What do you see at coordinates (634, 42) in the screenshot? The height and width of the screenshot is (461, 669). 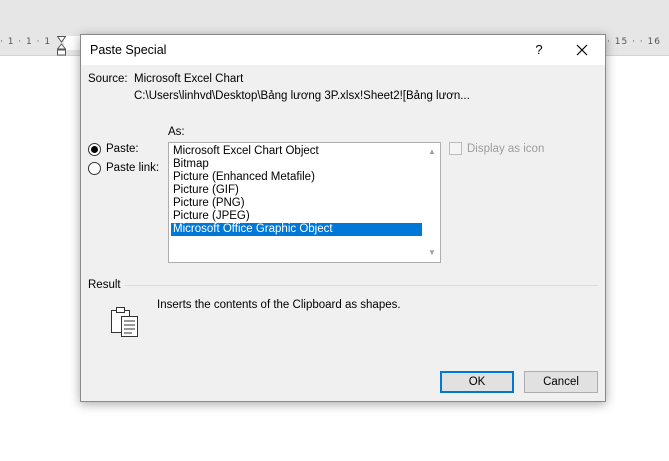 I see `ruler-right-numbers: · 15 · · 16` at bounding box center [634, 42].